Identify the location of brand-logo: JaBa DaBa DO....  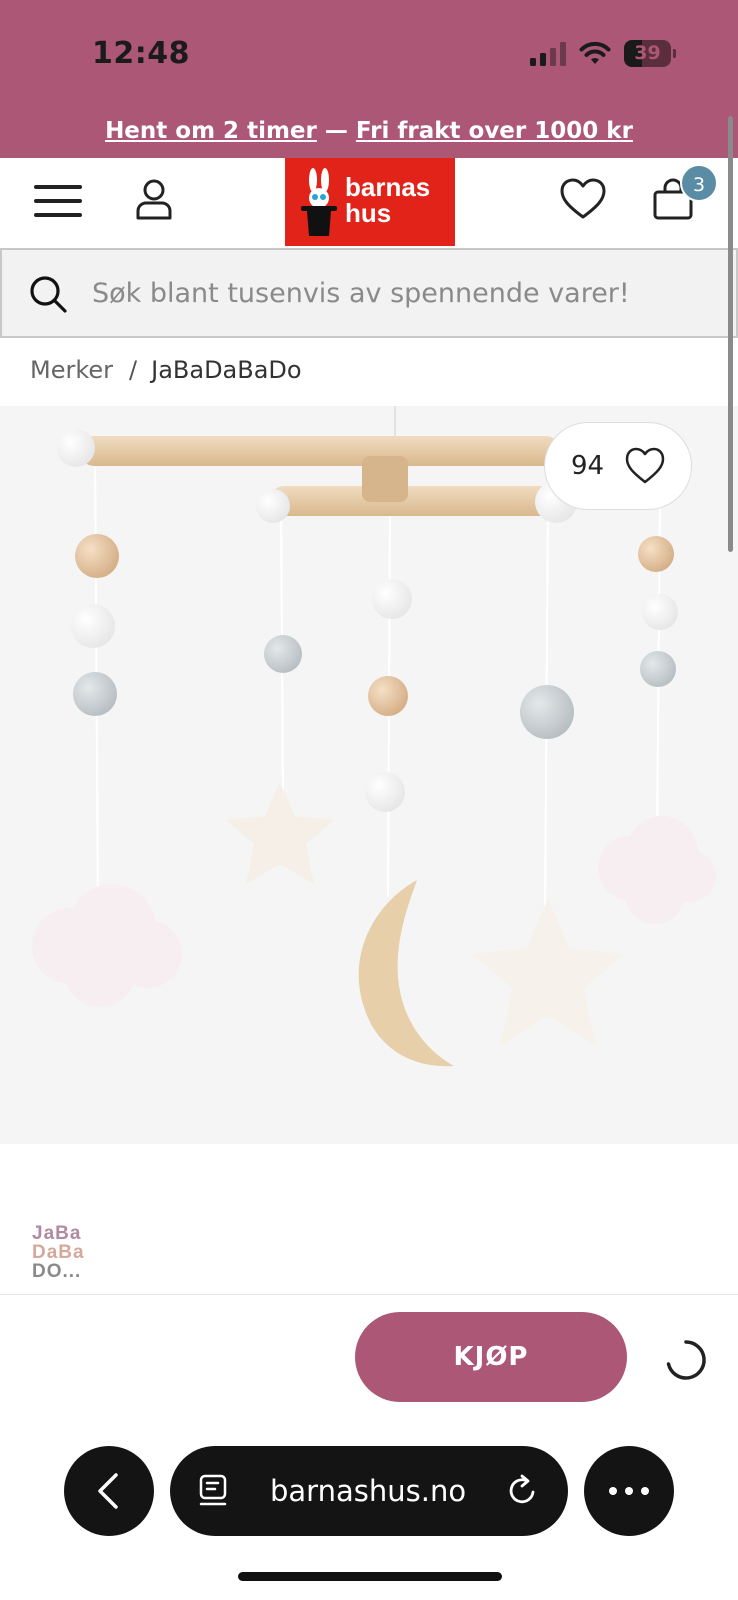
(72, 1255).